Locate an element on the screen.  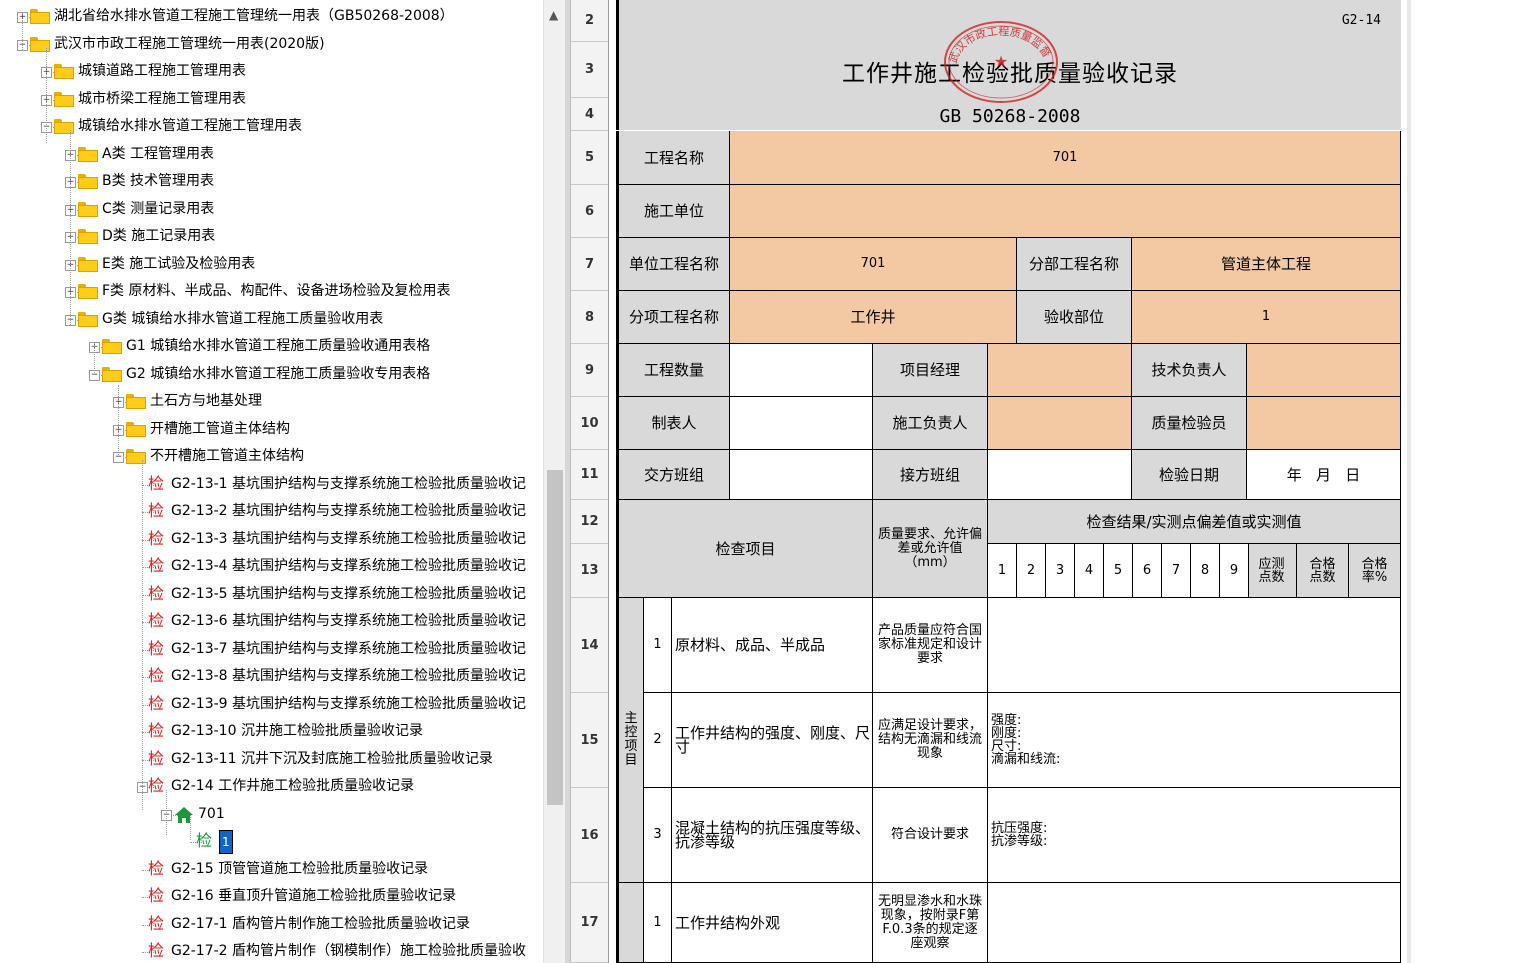
value-unit-project-name: 701 is located at coordinates (873, 264).